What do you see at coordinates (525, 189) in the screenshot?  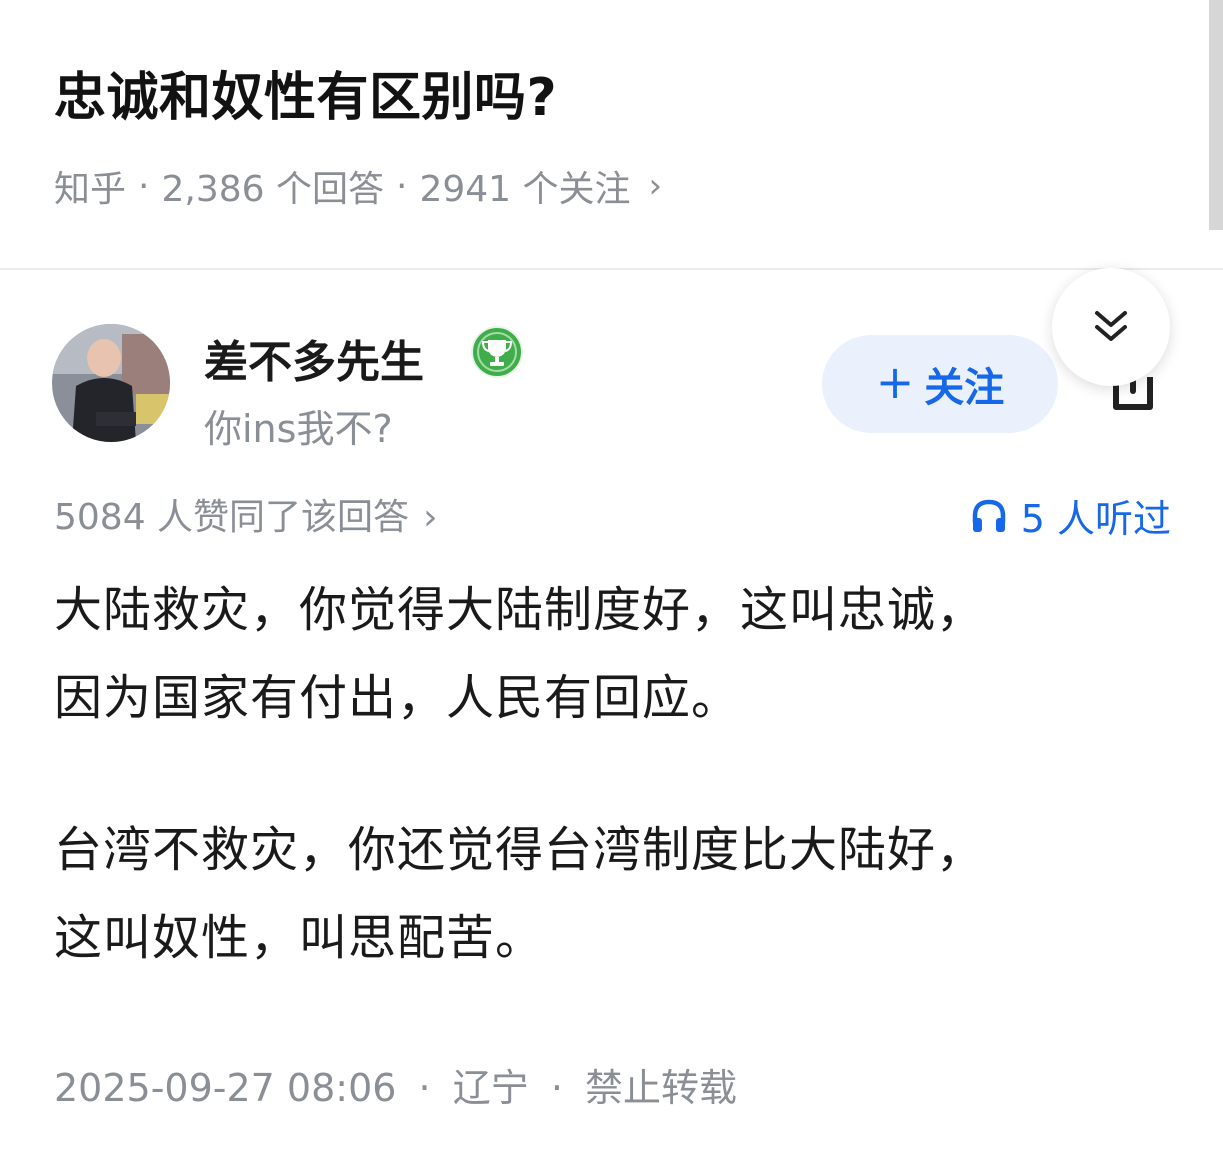 I see `follower-count: 2941 个关注` at bounding box center [525, 189].